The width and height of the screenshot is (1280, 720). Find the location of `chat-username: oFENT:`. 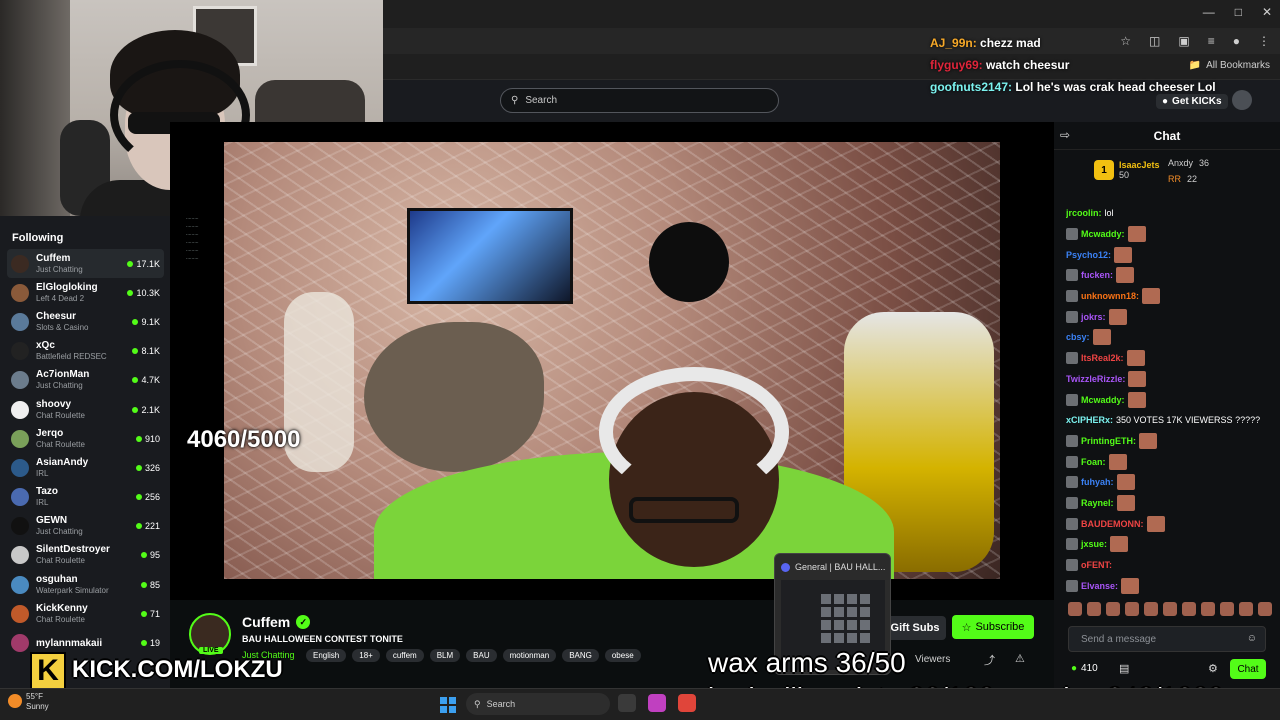

chat-username: oFENT: is located at coordinates (1096, 565).